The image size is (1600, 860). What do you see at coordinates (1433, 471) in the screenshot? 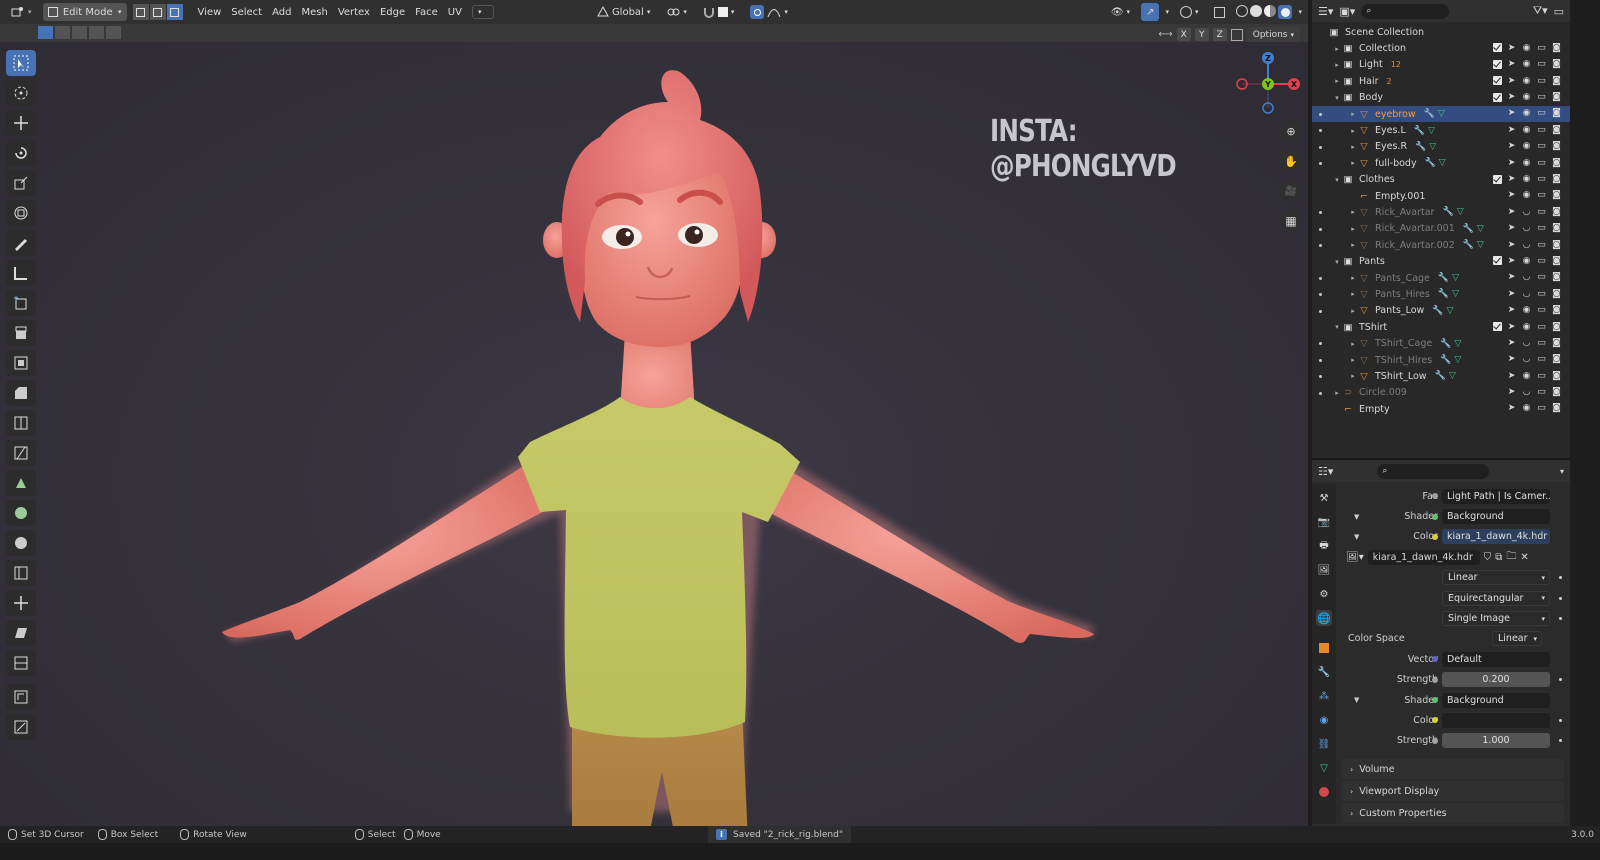
I see `properties-search-input: ⌕` at bounding box center [1433, 471].